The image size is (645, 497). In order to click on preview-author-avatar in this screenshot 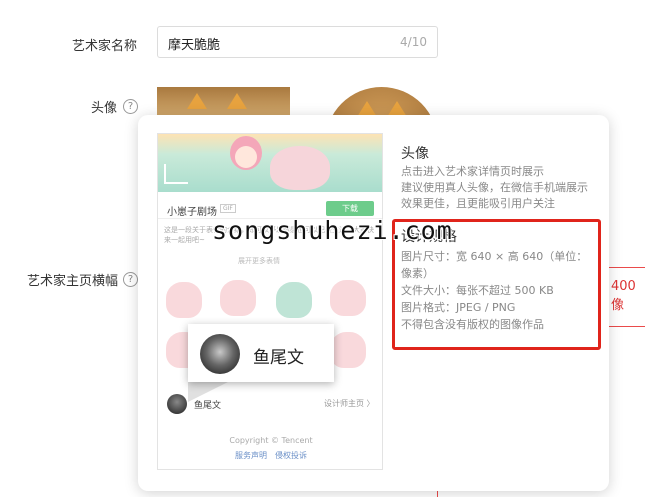, I will do `click(177, 404)`.